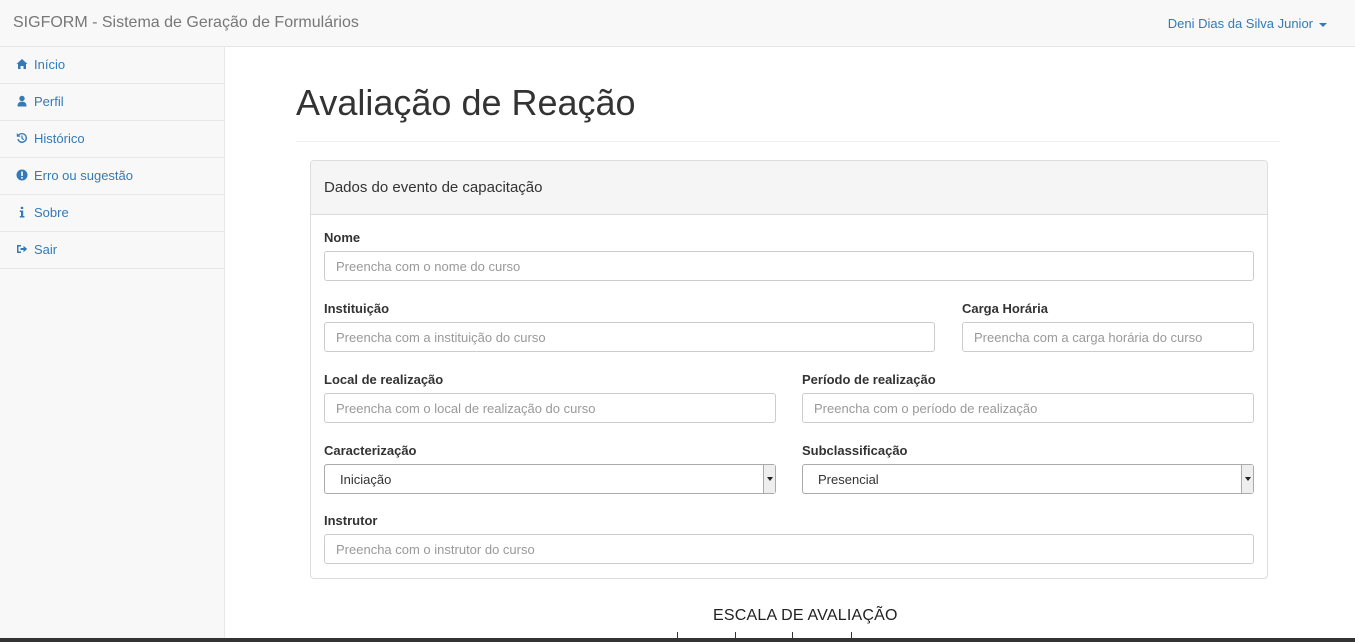 This screenshot has width=1355, height=642. What do you see at coordinates (112, 139) in the screenshot?
I see `sidebar-item-historico: Histórico` at bounding box center [112, 139].